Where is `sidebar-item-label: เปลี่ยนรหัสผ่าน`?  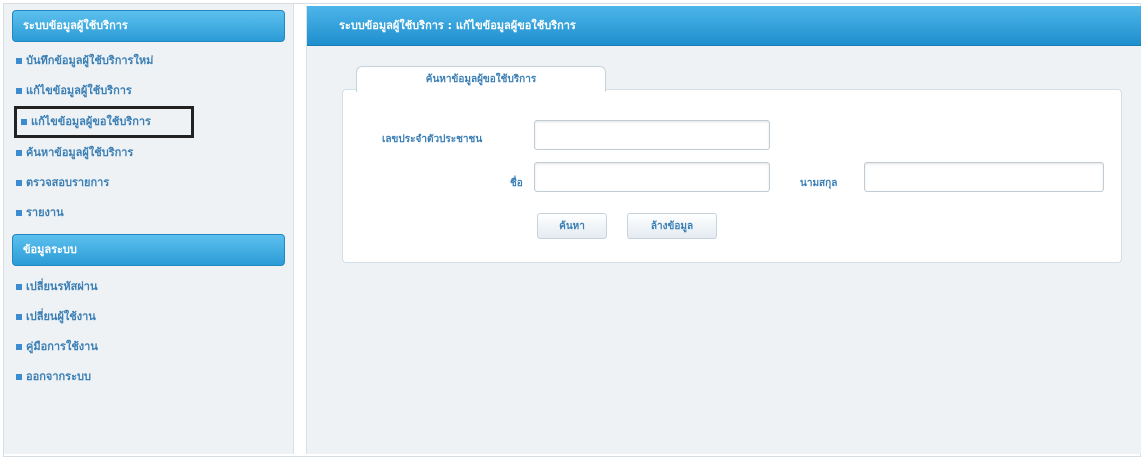 sidebar-item-label: เปลี่ยนรหัสผ่าน is located at coordinates (62, 286).